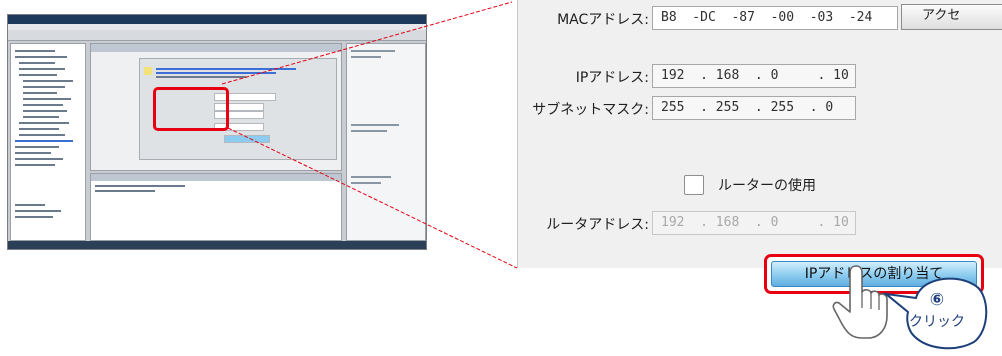 This screenshot has height=356, width=1002. What do you see at coordinates (754, 108) in the screenshot?
I see `subnet-mask-field: 255 . 255 . 255 . 0` at bounding box center [754, 108].